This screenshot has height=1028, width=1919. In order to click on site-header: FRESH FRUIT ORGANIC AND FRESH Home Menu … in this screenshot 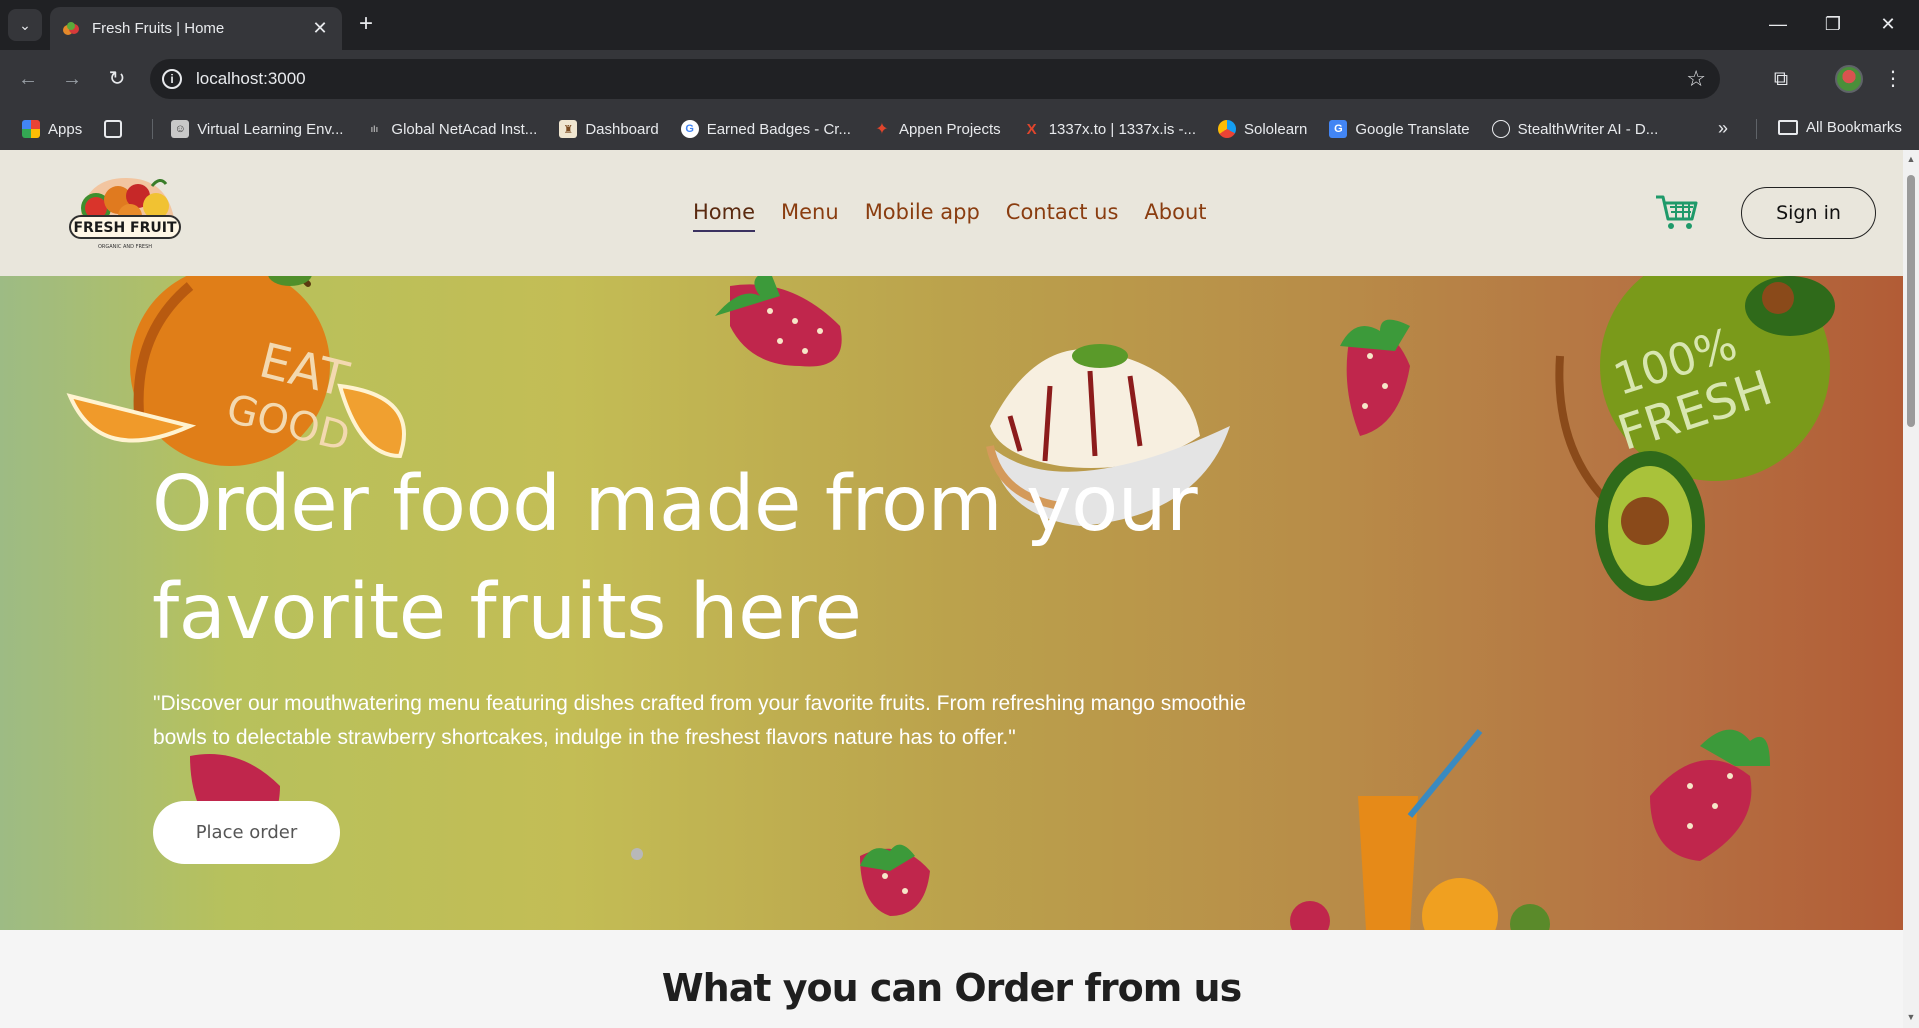, I will do `click(951, 213)`.